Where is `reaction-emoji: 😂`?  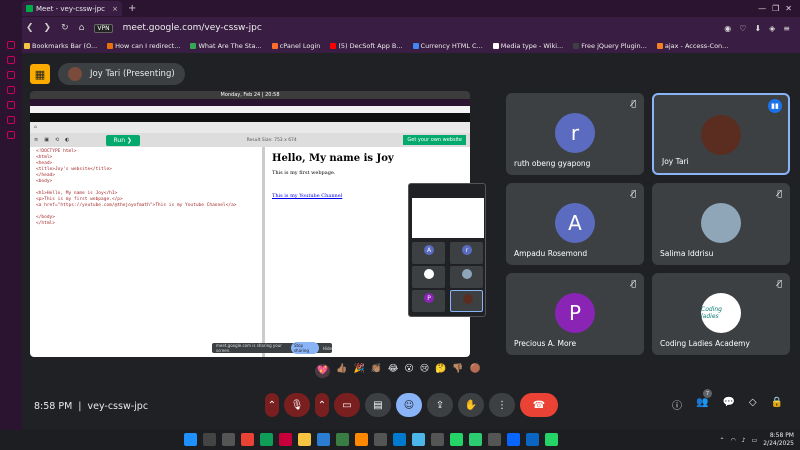 reaction-emoji: 😂 is located at coordinates (393, 371).